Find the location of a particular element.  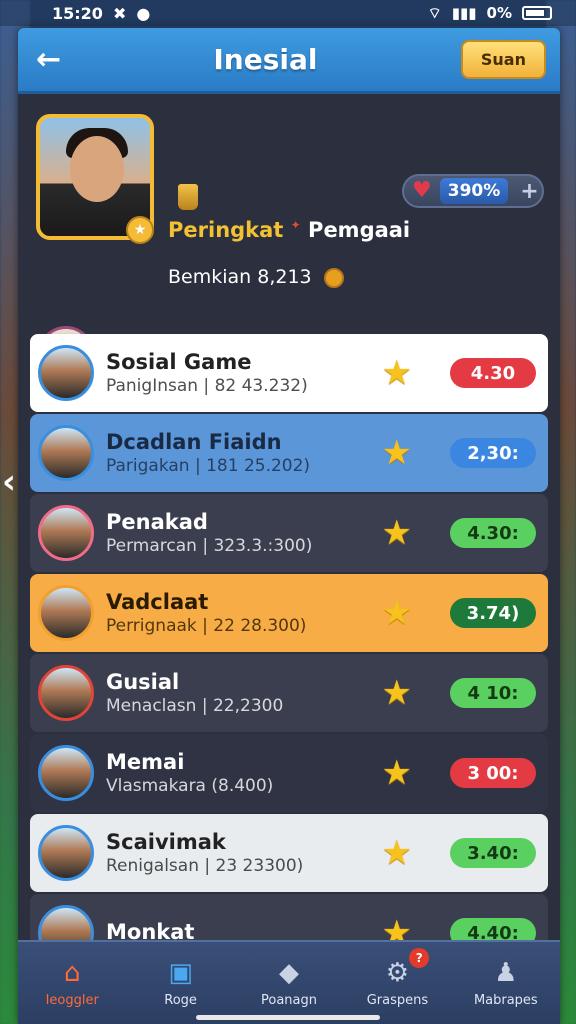

player-detail: Permarcan | 323.3.:300) is located at coordinates (209, 546).